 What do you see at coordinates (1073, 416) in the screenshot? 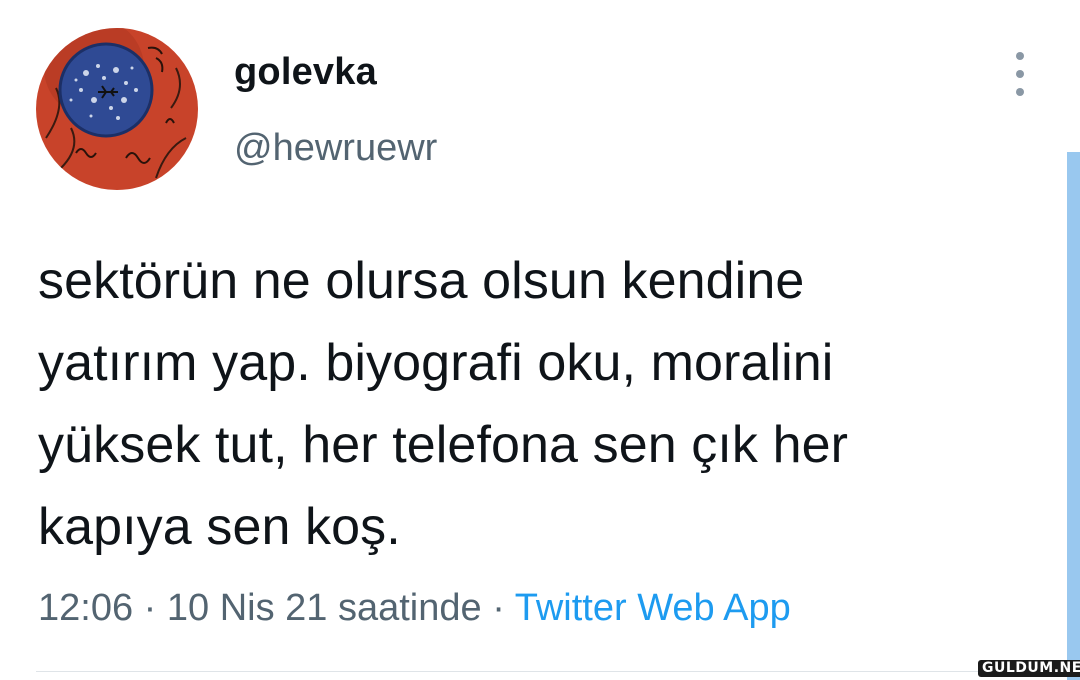
I see `scrollbar` at bounding box center [1073, 416].